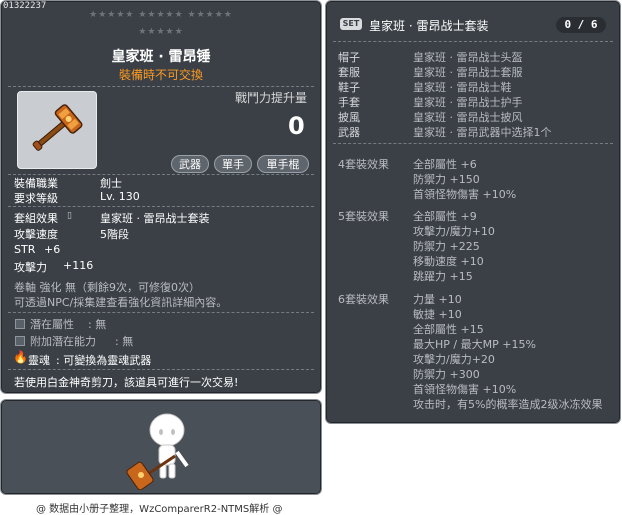 This screenshot has height=515, width=622. I want to click on set-slot-label: 鞋子, so click(349, 87).